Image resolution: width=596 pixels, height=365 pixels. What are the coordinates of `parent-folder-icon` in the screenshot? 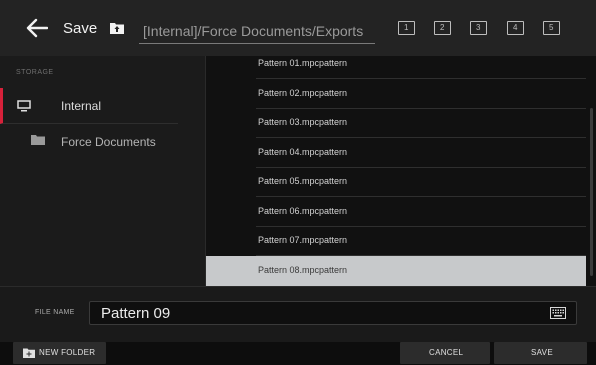 It's located at (117, 28).